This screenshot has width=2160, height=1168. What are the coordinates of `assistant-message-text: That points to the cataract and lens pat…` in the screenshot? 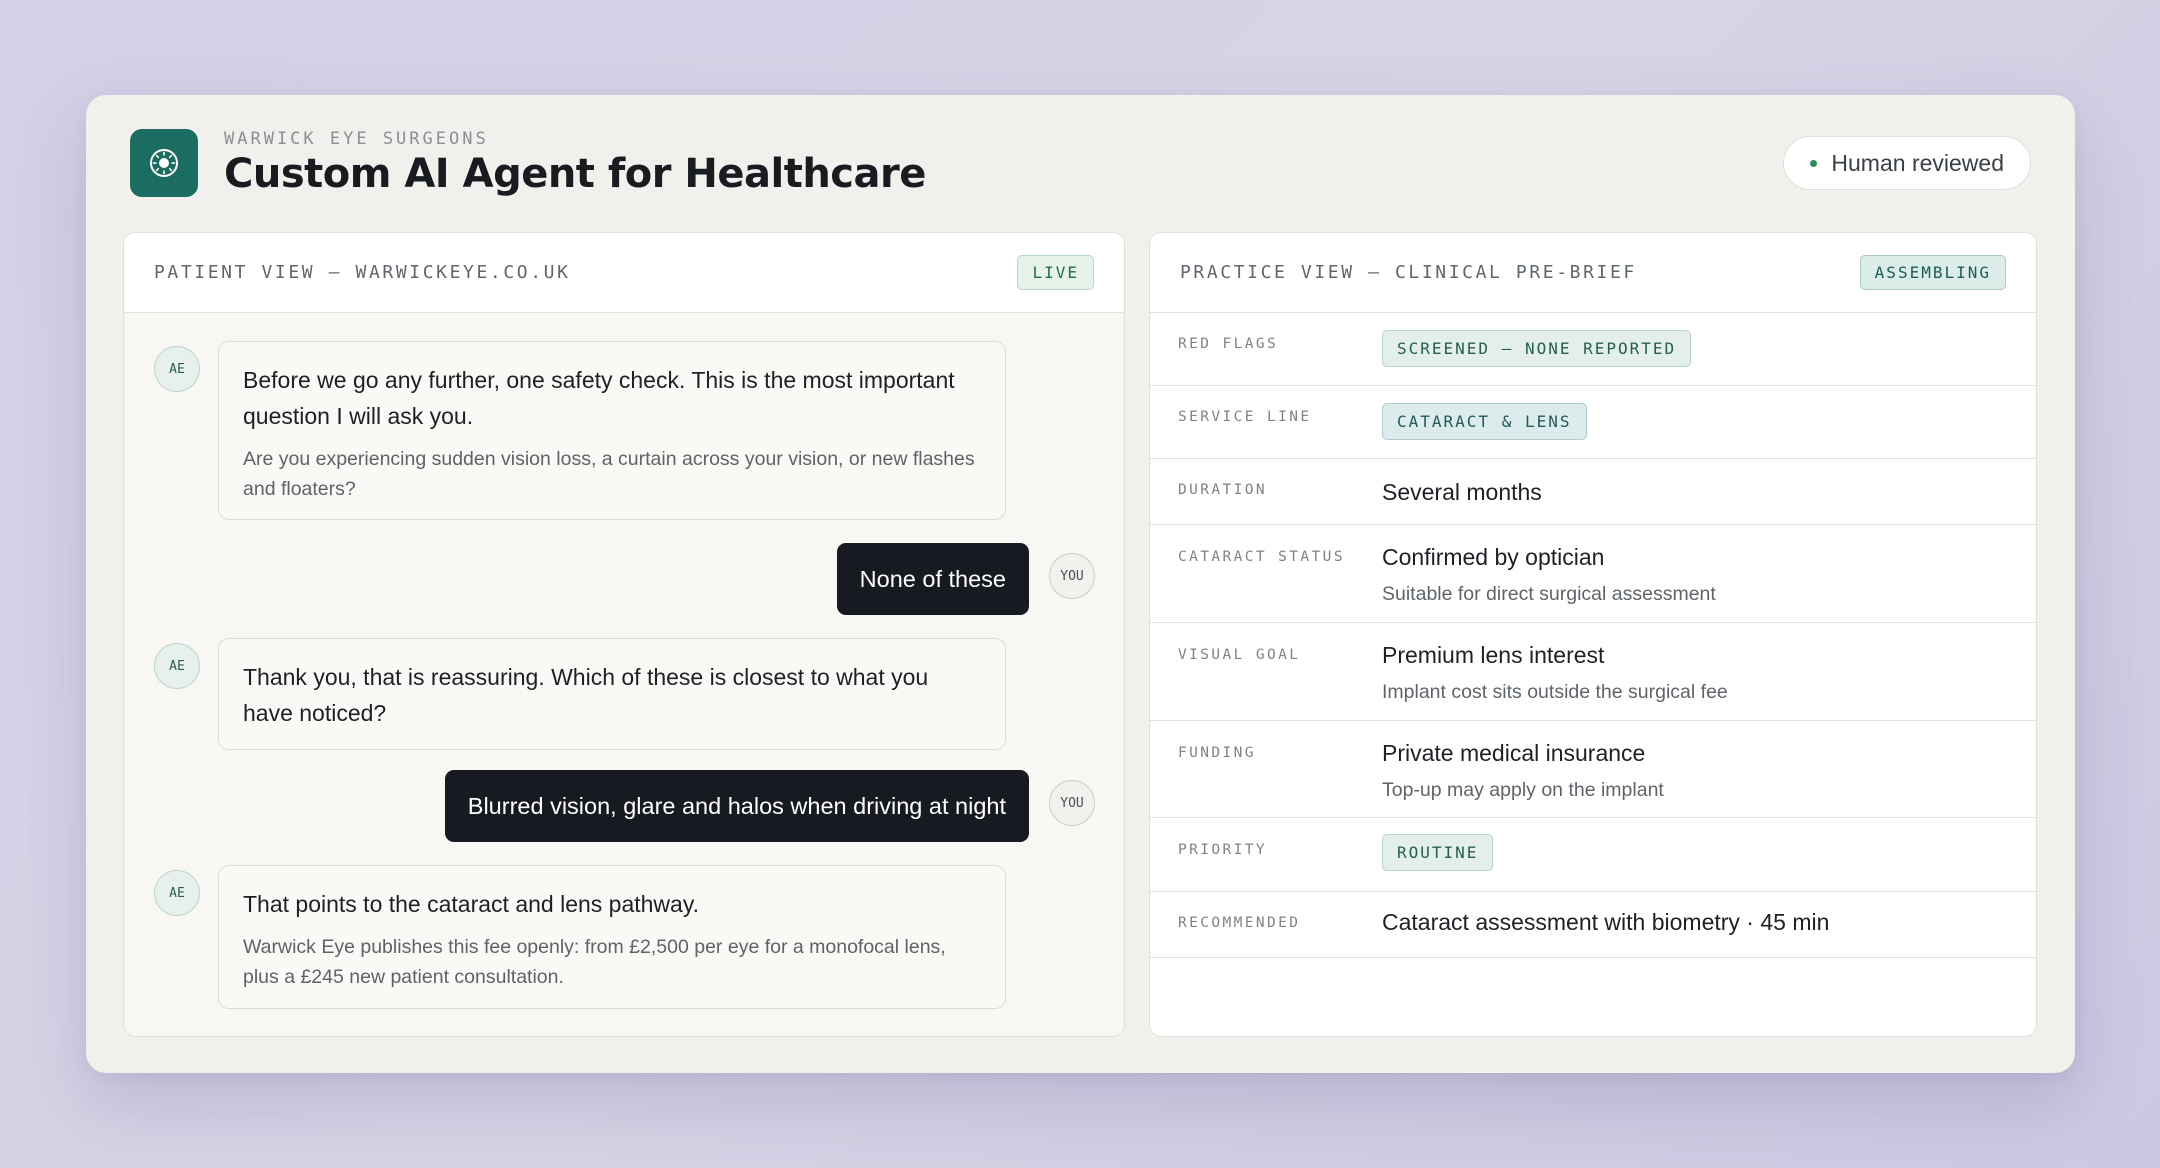 It's located at (471, 904).